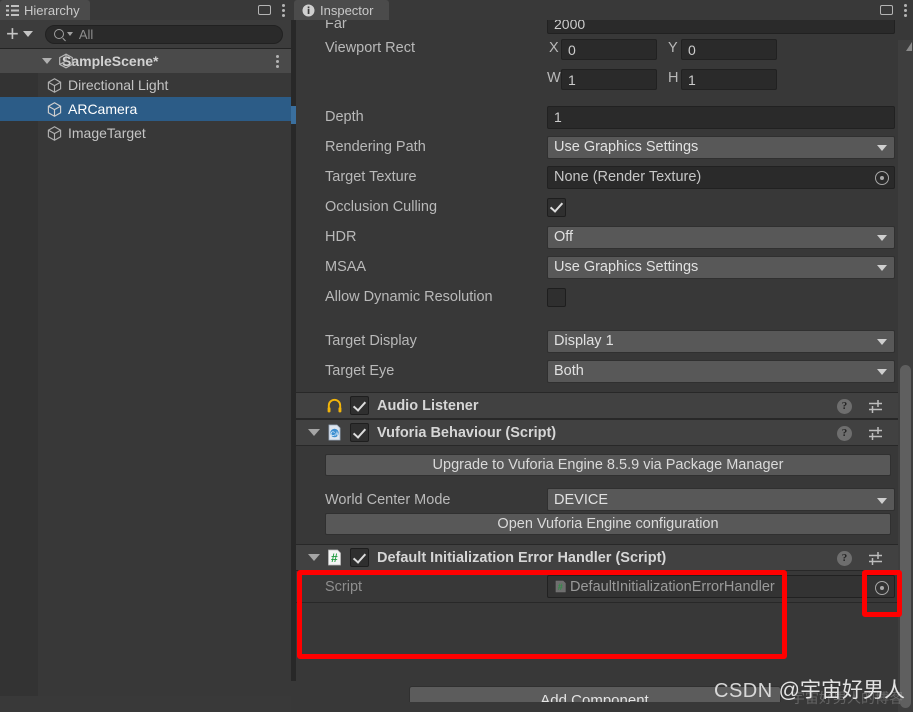  What do you see at coordinates (388, 499) in the screenshot?
I see `world-center-mode-label: World Center Mode` at bounding box center [388, 499].